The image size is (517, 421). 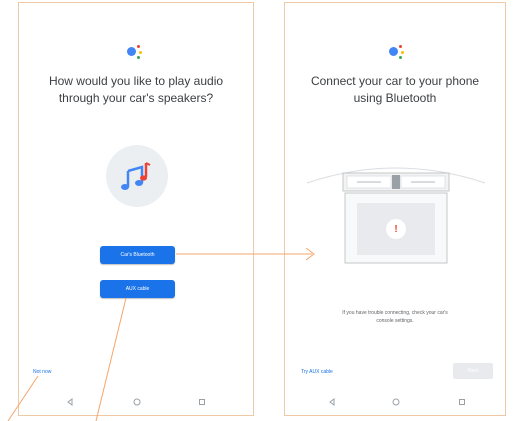 What do you see at coordinates (111, 359) in the screenshot?
I see `callout-line-aux` at bounding box center [111, 359].